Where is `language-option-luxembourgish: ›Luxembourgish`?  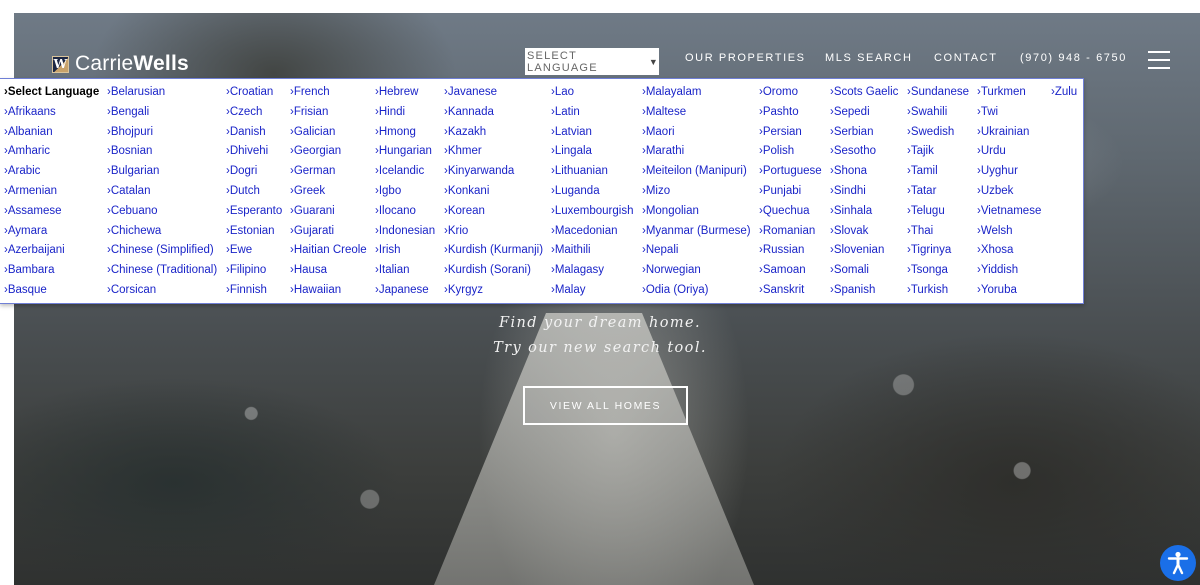
language-option-luxembourgish: ›Luxembourgish is located at coordinates (592, 214).